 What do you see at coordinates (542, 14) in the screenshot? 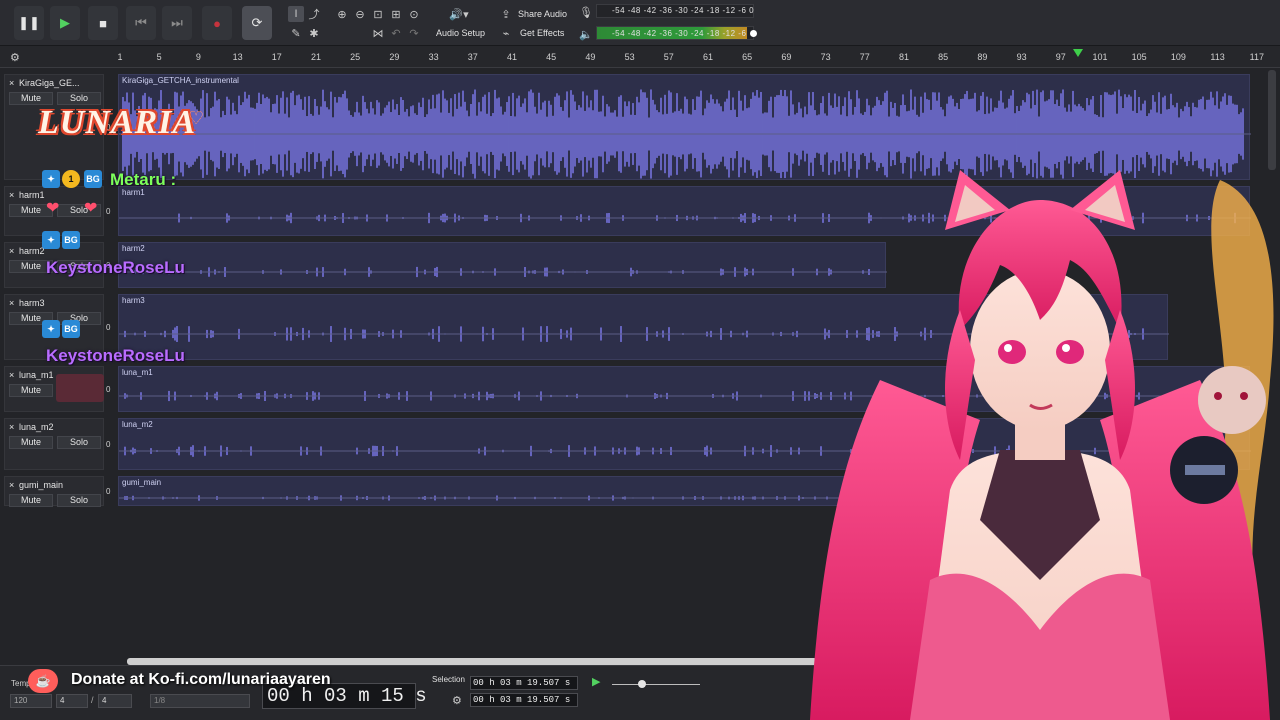
I see `share-audio-button: Share Audio` at bounding box center [542, 14].